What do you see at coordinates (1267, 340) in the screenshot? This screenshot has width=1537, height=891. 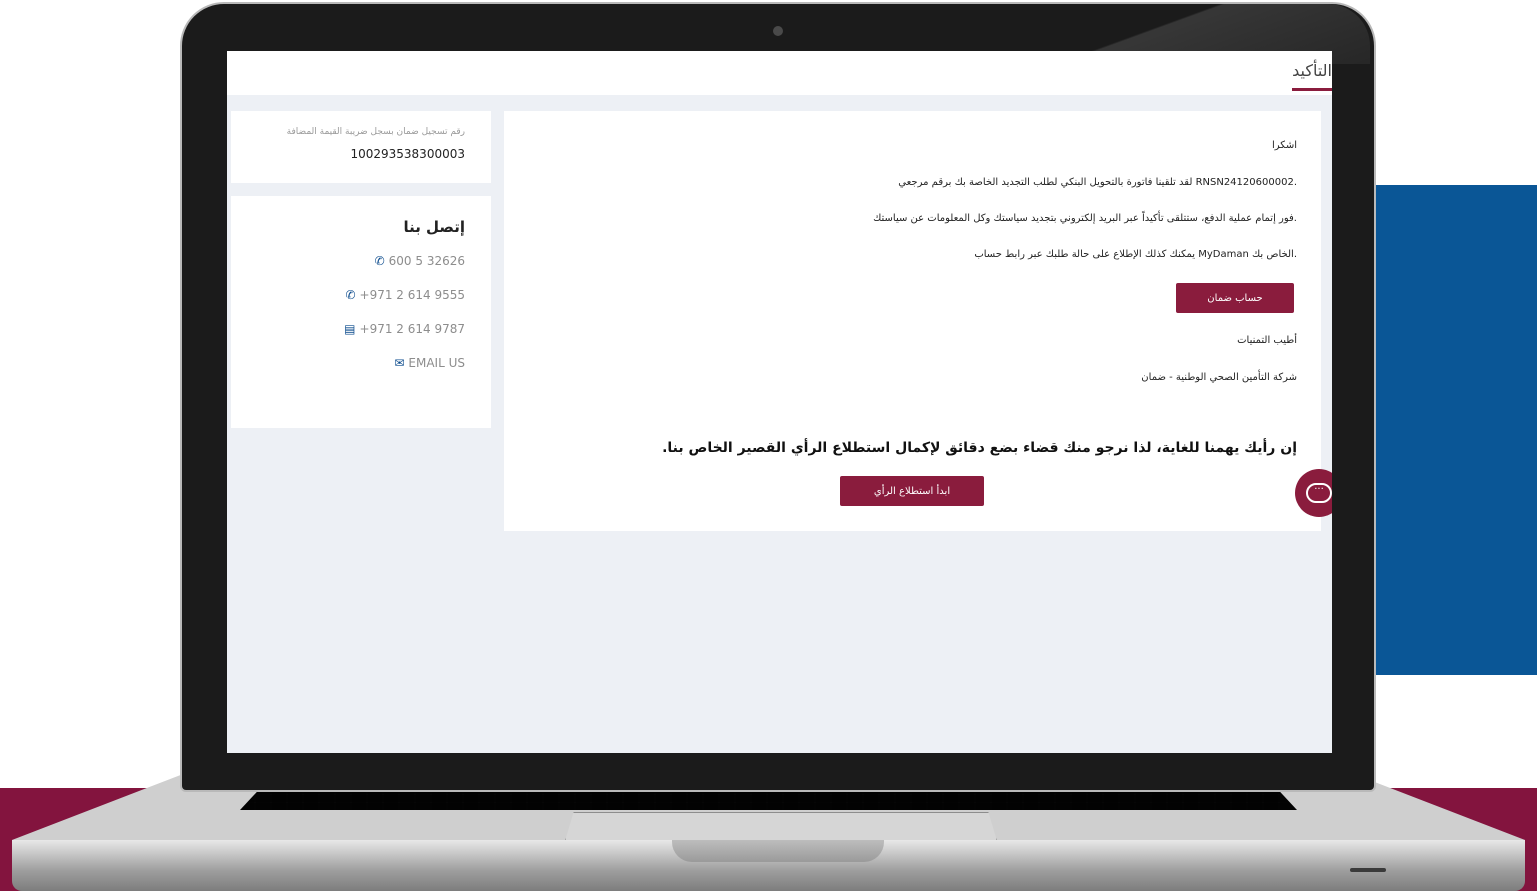 I see `regards-text: أطيب التمنيات` at bounding box center [1267, 340].